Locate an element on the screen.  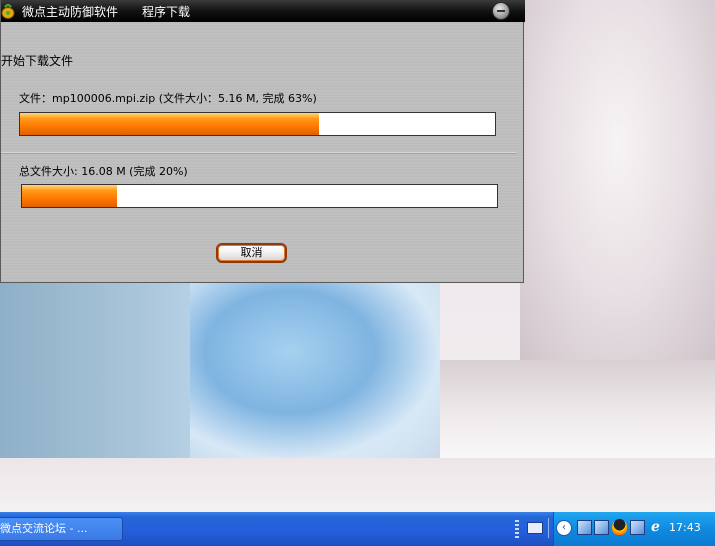
minimize-icon is located at coordinates (501, 11).